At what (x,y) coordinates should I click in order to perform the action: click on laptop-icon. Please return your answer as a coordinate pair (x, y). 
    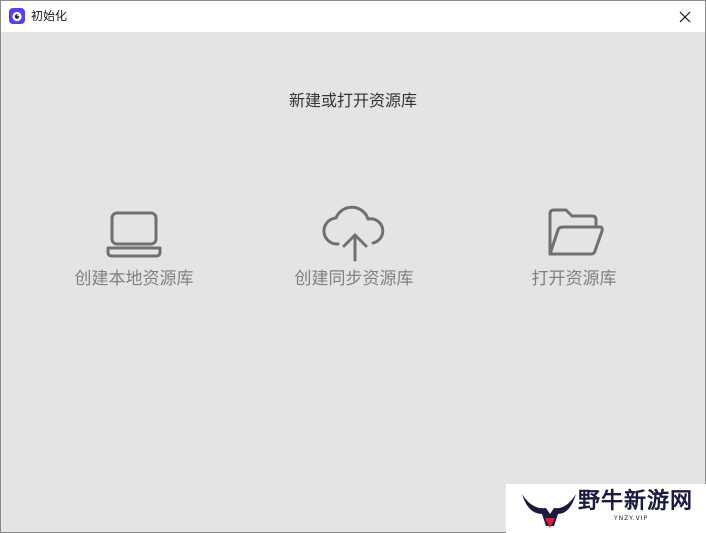
    Looking at the image, I should click on (134, 234).